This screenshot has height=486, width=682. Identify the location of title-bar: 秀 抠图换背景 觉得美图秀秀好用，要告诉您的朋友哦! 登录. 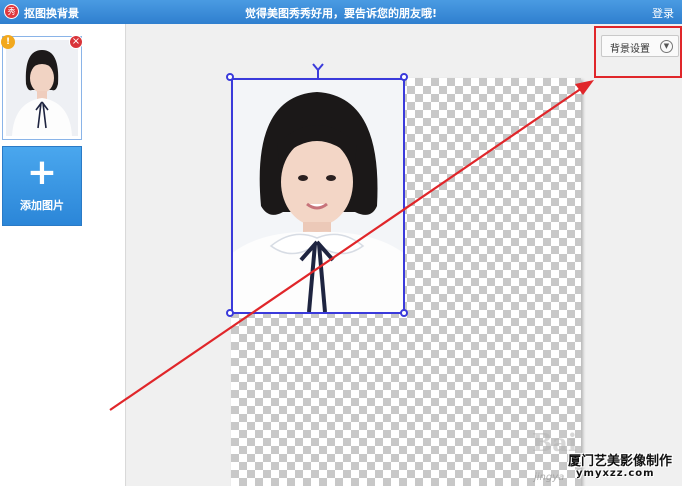
(341, 12).